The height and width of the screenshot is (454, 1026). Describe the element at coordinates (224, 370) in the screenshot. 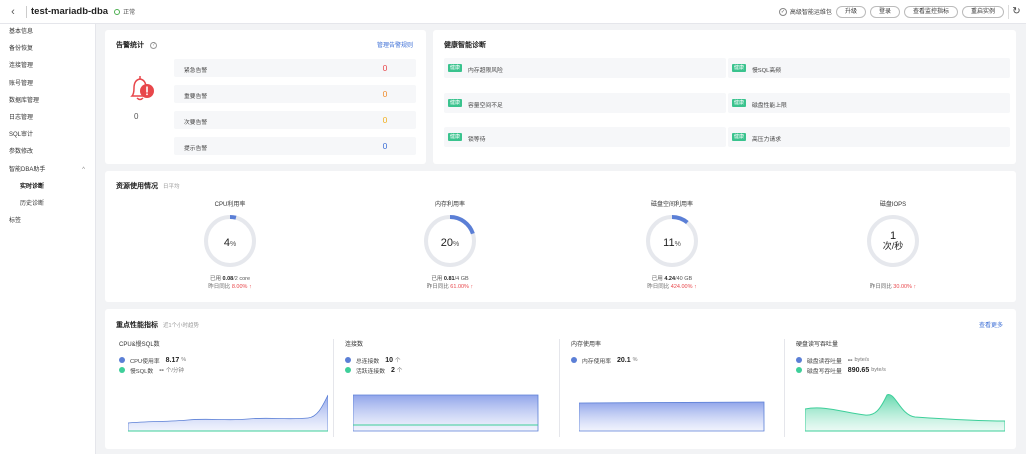

I see `legend-item: 慢SQL数 -- 个/分钟` at that location.